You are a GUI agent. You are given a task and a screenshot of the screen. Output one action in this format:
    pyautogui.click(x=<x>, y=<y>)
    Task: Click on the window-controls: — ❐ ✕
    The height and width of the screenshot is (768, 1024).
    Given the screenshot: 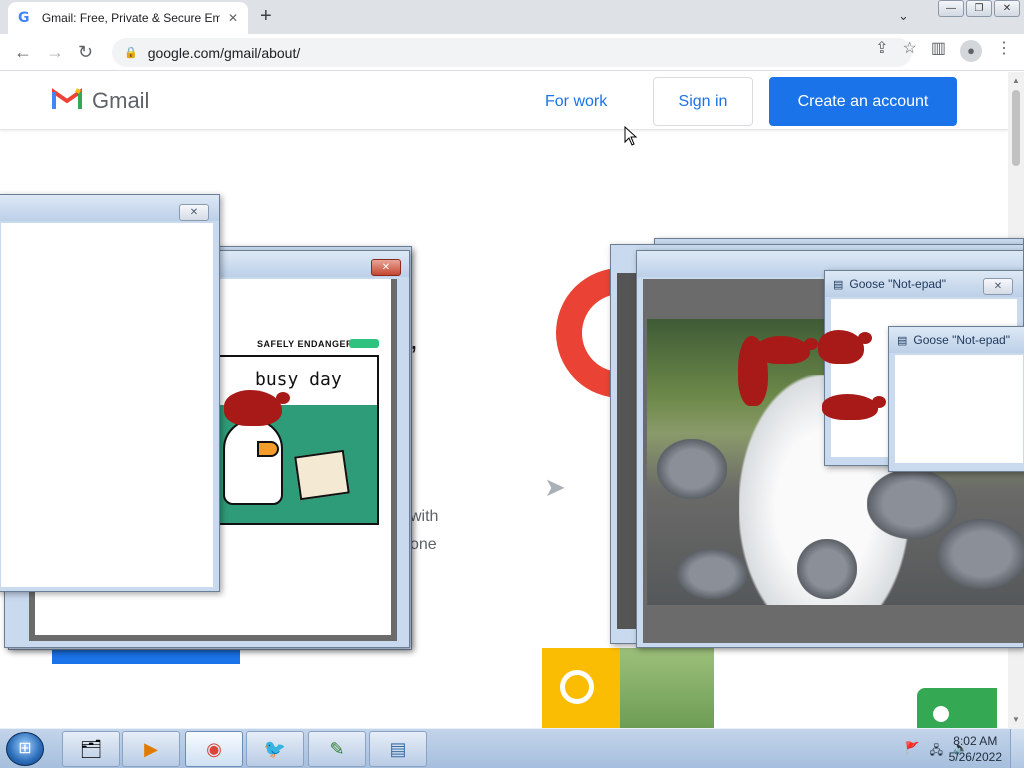 What is the action you would take?
    pyautogui.click(x=979, y=8)
    